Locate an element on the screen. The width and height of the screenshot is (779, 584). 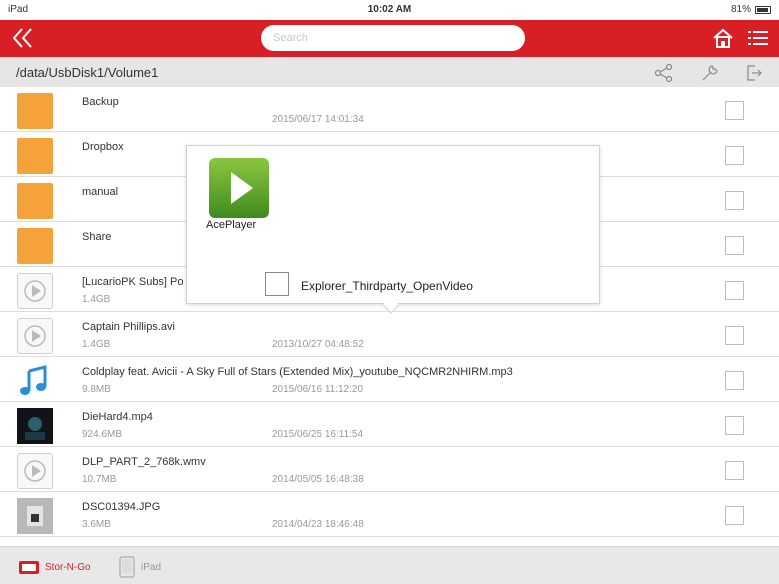
movie-still-icon is located at coordinates (35, 428).